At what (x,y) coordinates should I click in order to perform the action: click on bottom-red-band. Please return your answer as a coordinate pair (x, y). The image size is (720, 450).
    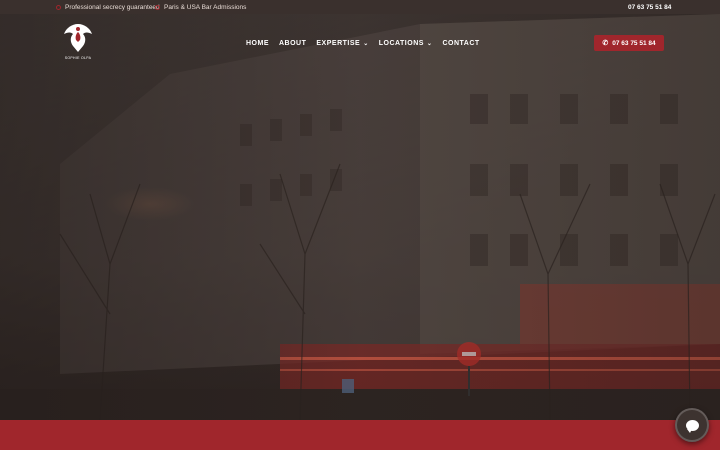
    Looking at the image, I should click on (360, 435).